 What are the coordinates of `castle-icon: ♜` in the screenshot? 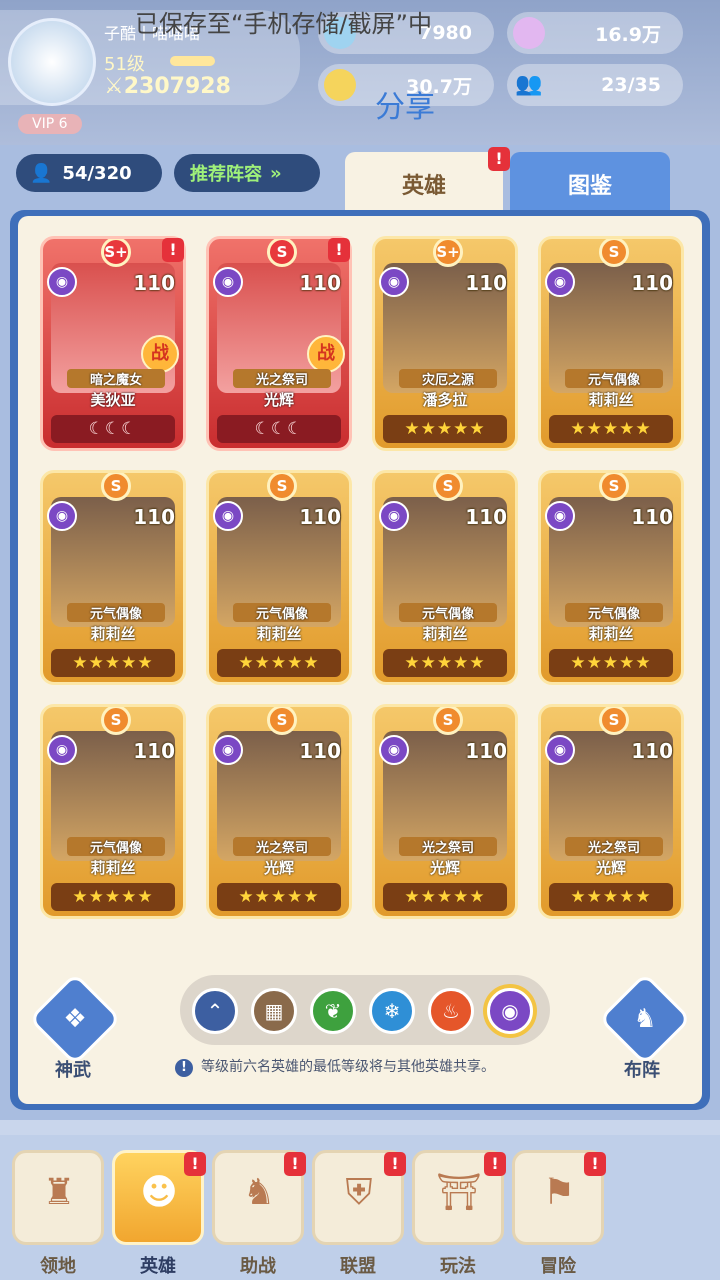 It's located at (59, 1192).